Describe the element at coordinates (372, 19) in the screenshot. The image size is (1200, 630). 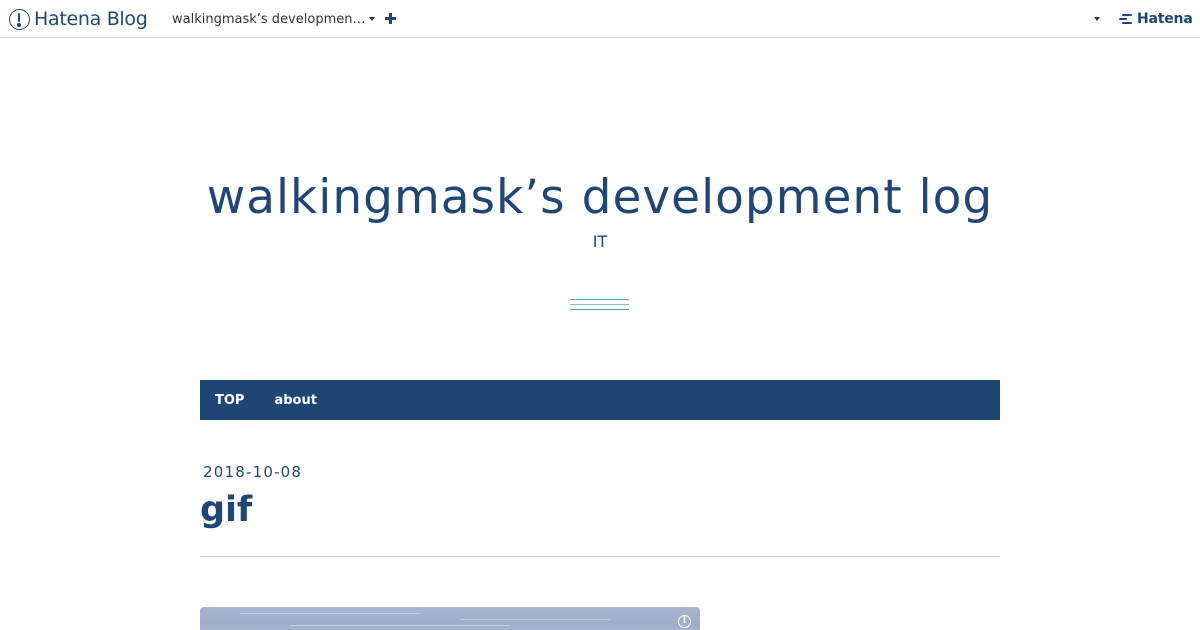
I see `chevron-down-icon` at that location.